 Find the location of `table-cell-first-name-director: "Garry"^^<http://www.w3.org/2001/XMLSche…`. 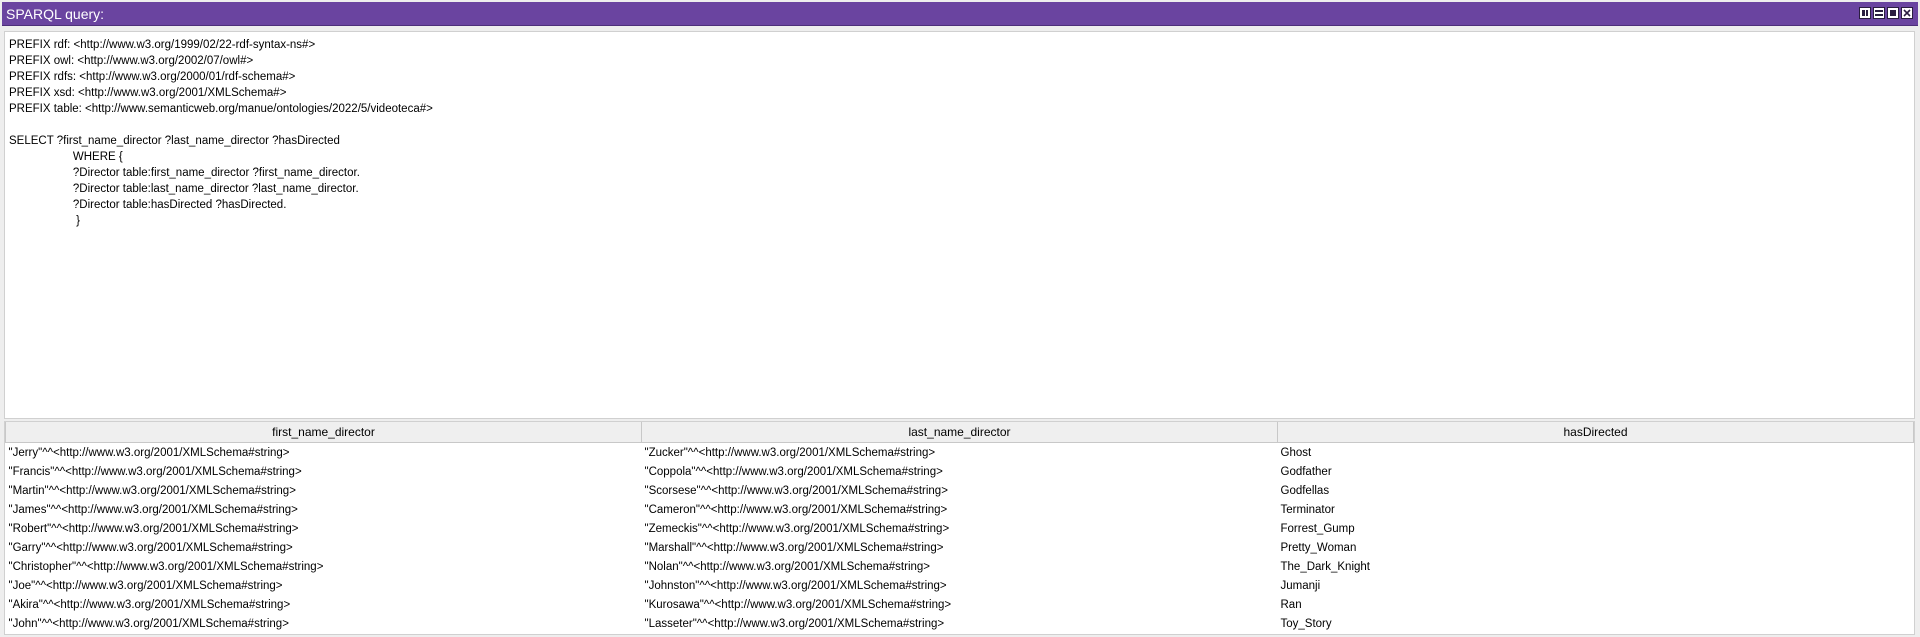

table-cell-first-name-director: "Garry"^^<http://www.w3.org/2001/XMLSche… is located at coordinates (150, 547).